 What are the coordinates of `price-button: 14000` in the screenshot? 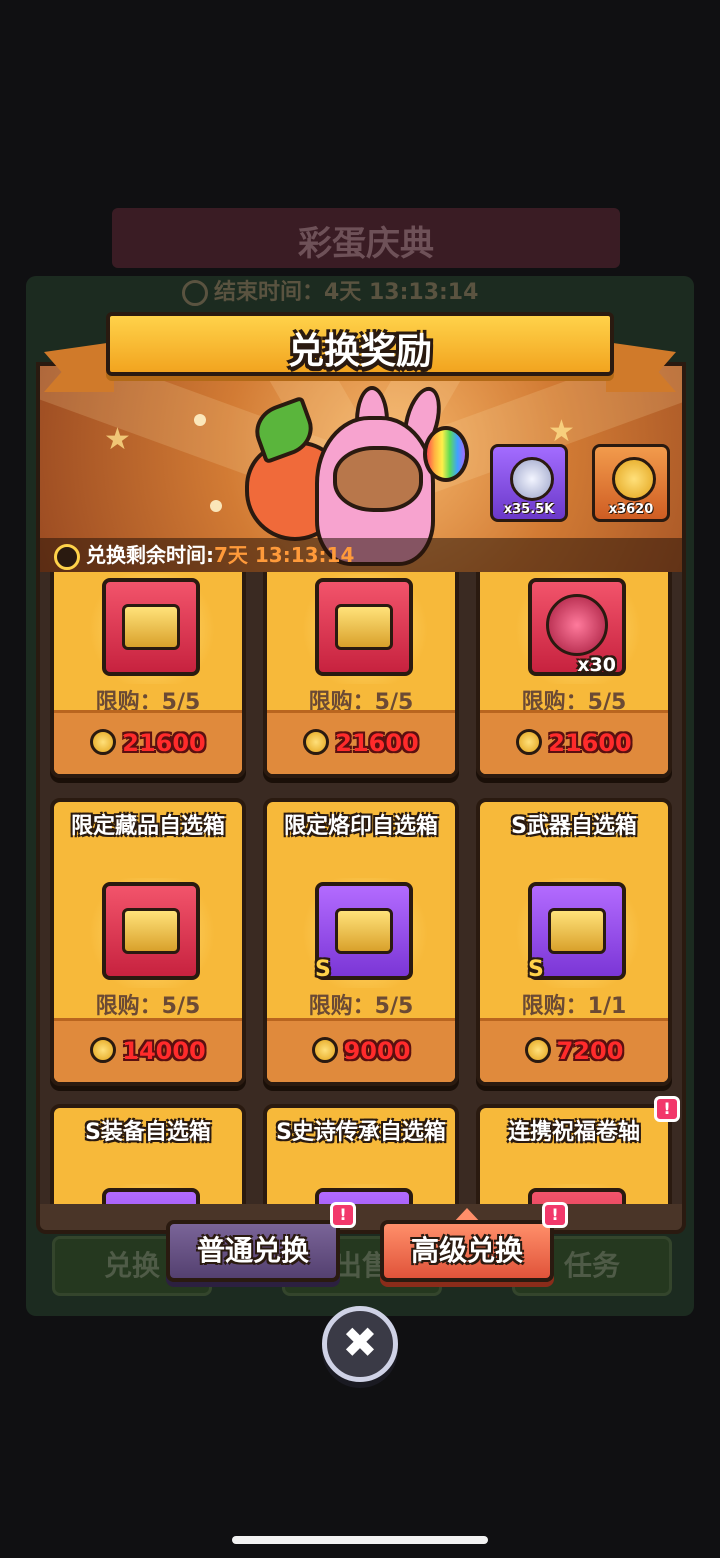 It's located at (148, 1050).